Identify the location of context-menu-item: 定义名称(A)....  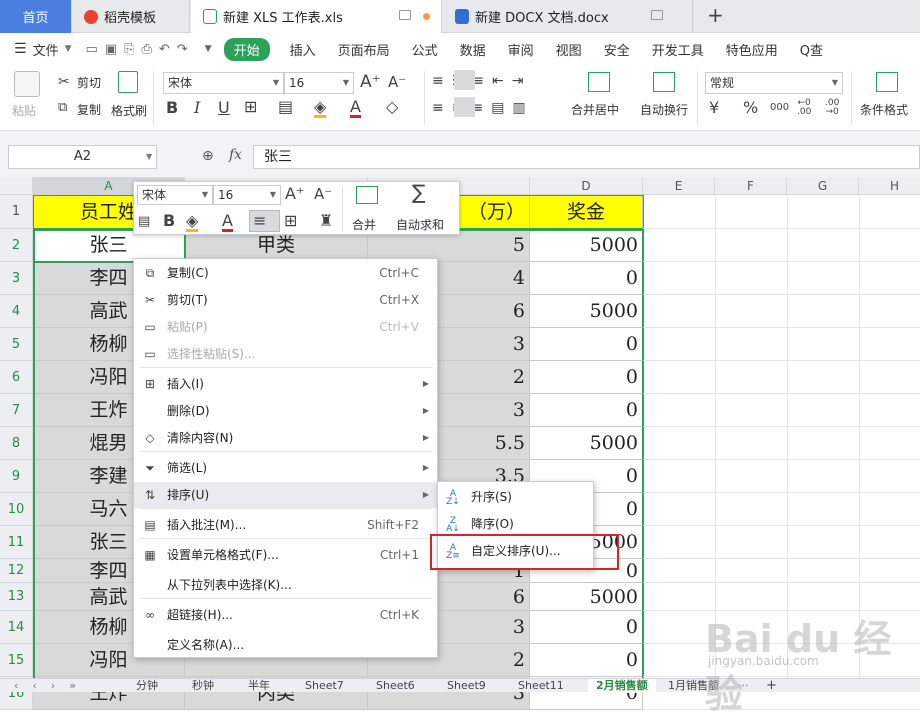
(285, 645).